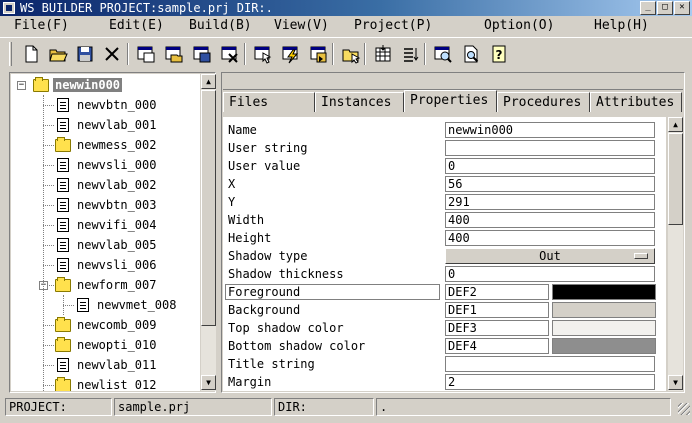  Describe the element at coordinates (497, 310) in the screenshot. I see `color-name-field: DEF1` at that location.